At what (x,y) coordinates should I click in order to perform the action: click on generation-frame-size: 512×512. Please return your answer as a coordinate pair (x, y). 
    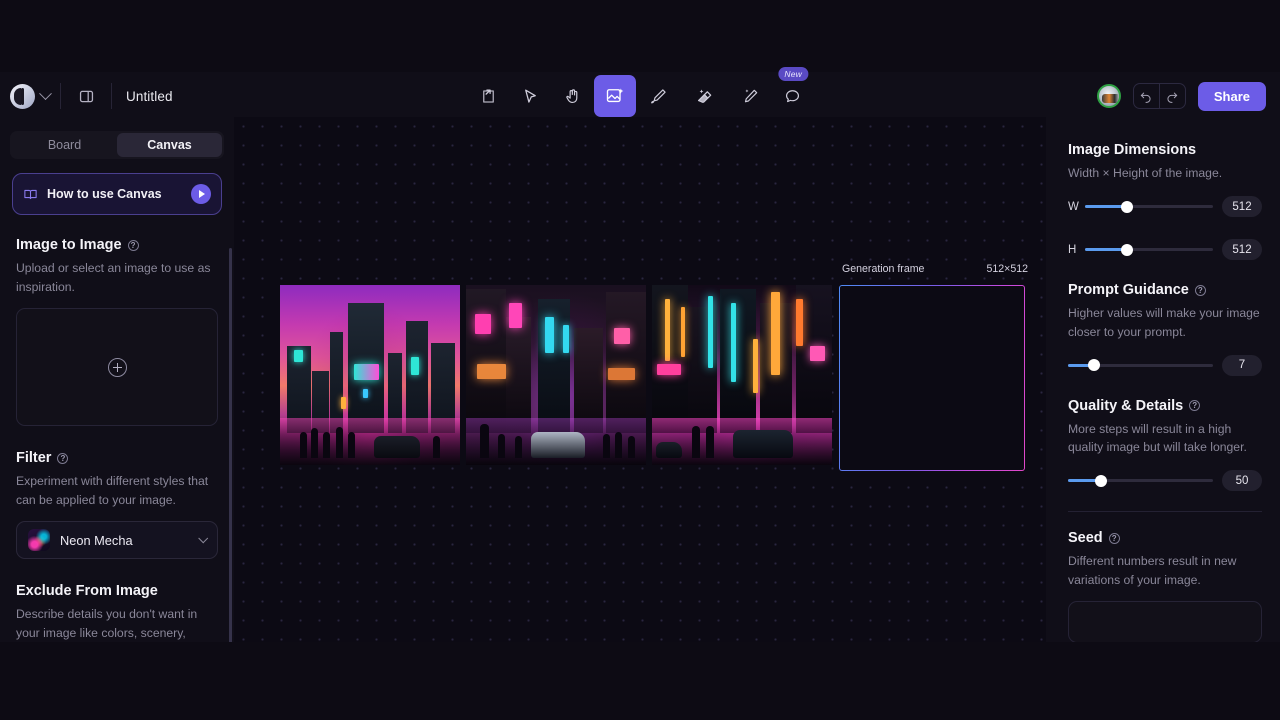
    Looking at the image, I should click on (1007, 269).